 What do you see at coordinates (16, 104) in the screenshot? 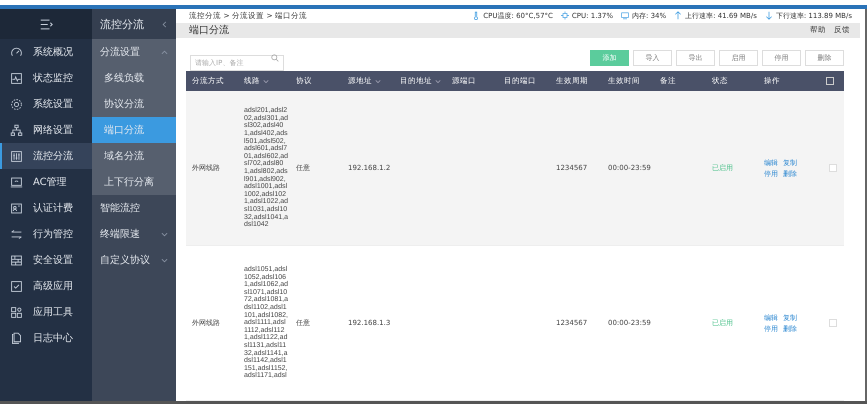
I see `gear-icon` at bounding box center [16, 104].